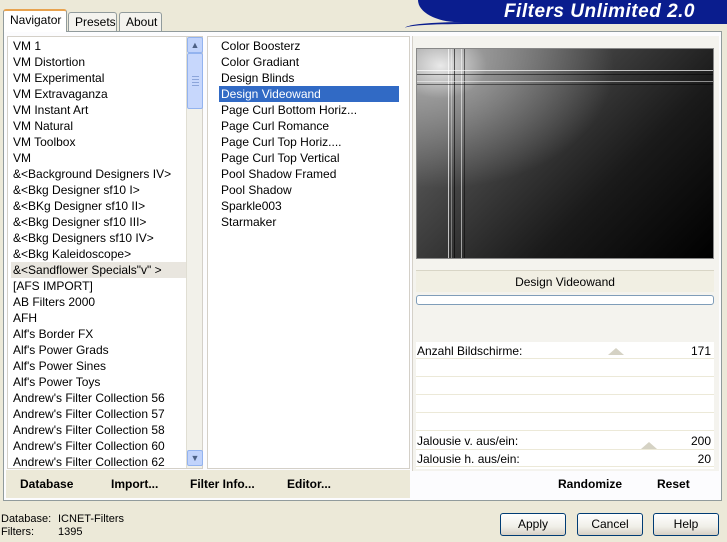  I want to click on reset-button: Reset, so click(673, 486).